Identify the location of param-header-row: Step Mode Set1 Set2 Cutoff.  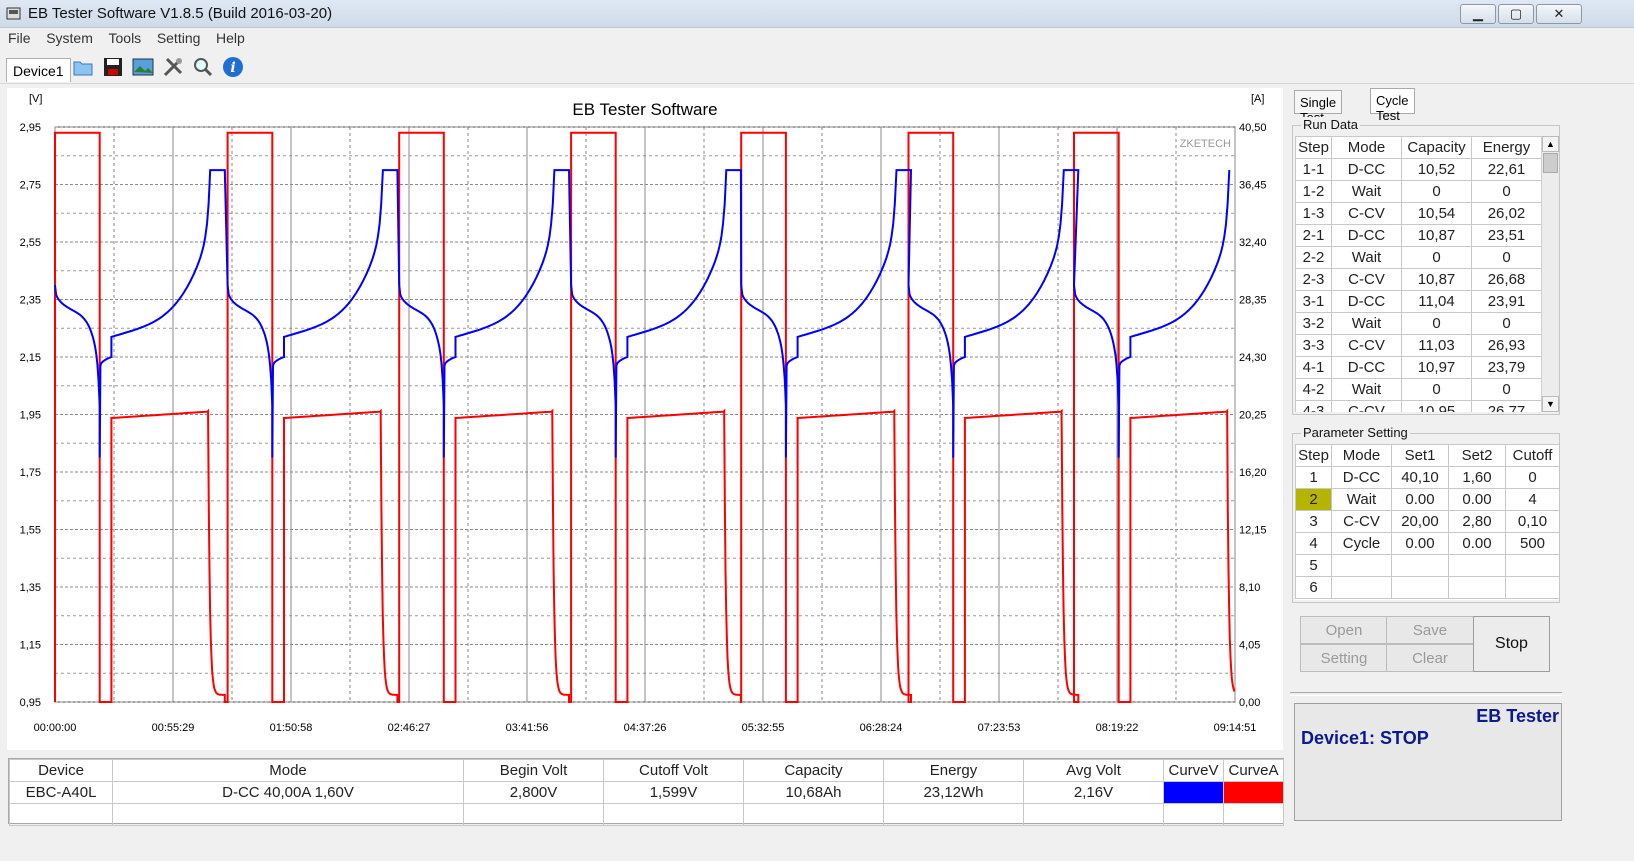
(1427, 455).